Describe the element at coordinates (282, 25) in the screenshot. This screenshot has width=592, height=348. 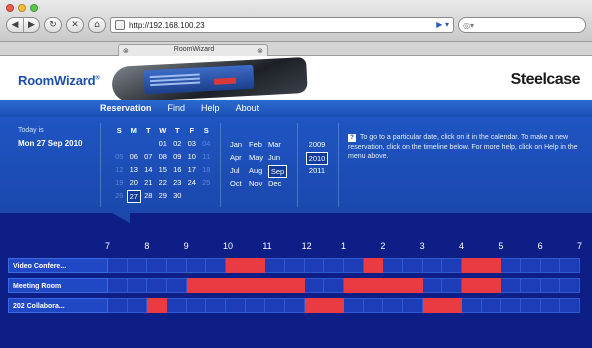
I see `address-bar: http://192.168.100.23 ▶ ▾` at that location.